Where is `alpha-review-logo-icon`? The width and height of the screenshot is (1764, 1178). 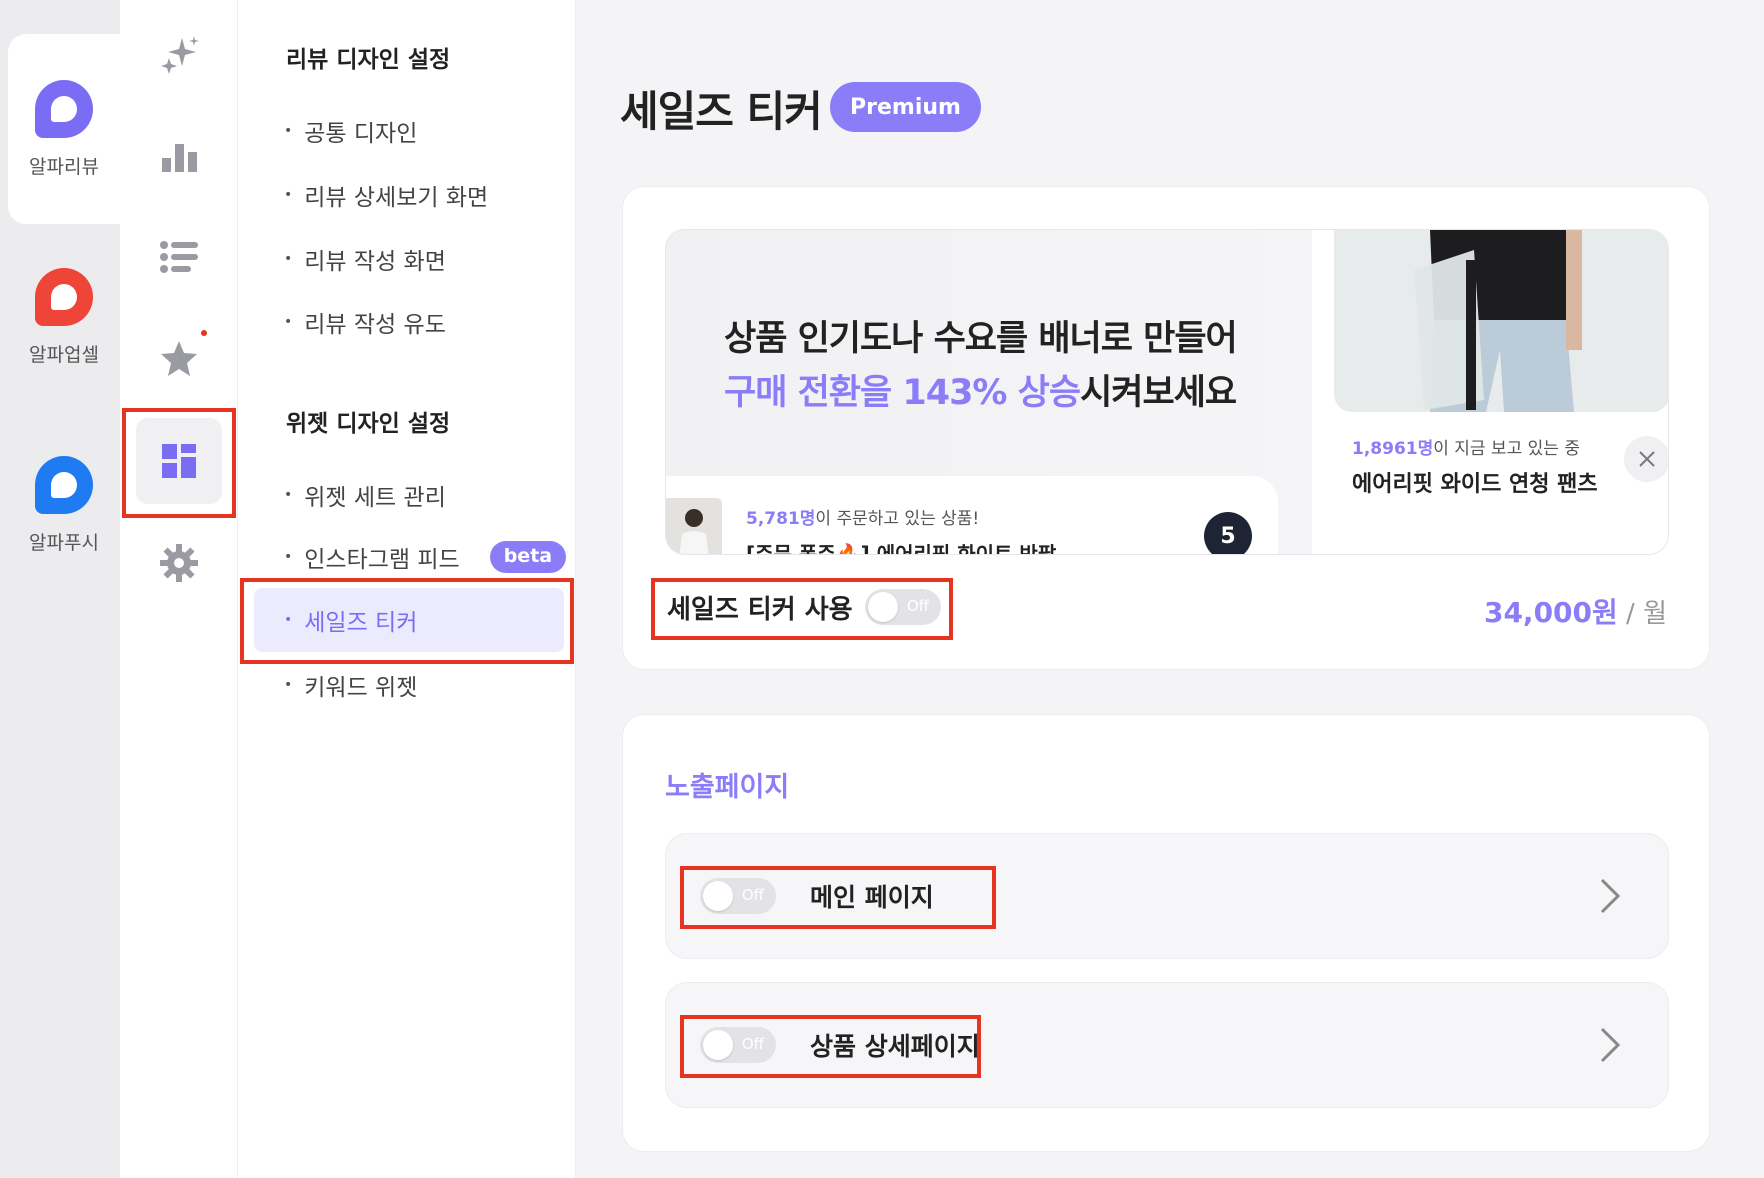 alpha-review-logo-icon is located at coordinates (64, 108).